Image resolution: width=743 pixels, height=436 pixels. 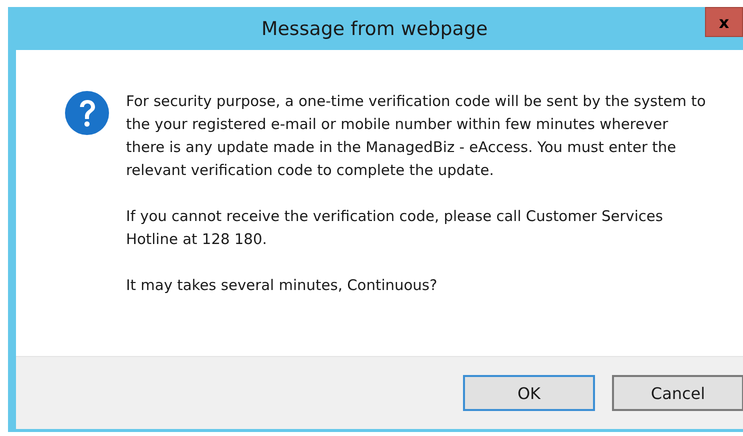 What do you see at coordinates (677, 393) in the screenshot?
I see `cancel-button: Cancel` at bounding box center [677, 393].